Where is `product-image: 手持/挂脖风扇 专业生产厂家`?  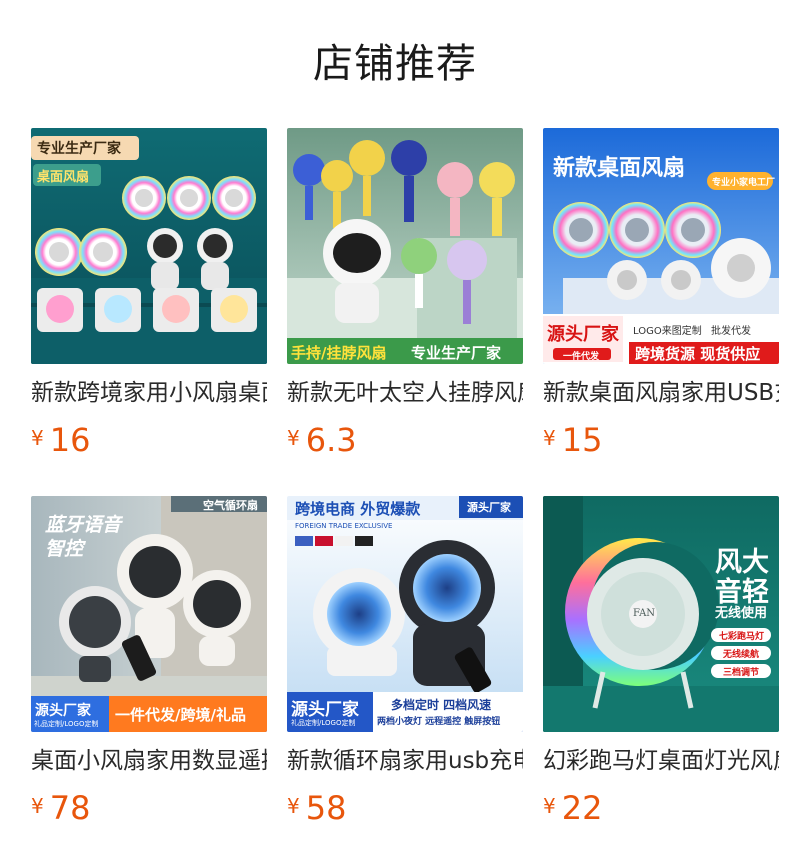 product-image: 手持/挂脖风扇 专业生产厂家 is located at coordinates (405, 246).